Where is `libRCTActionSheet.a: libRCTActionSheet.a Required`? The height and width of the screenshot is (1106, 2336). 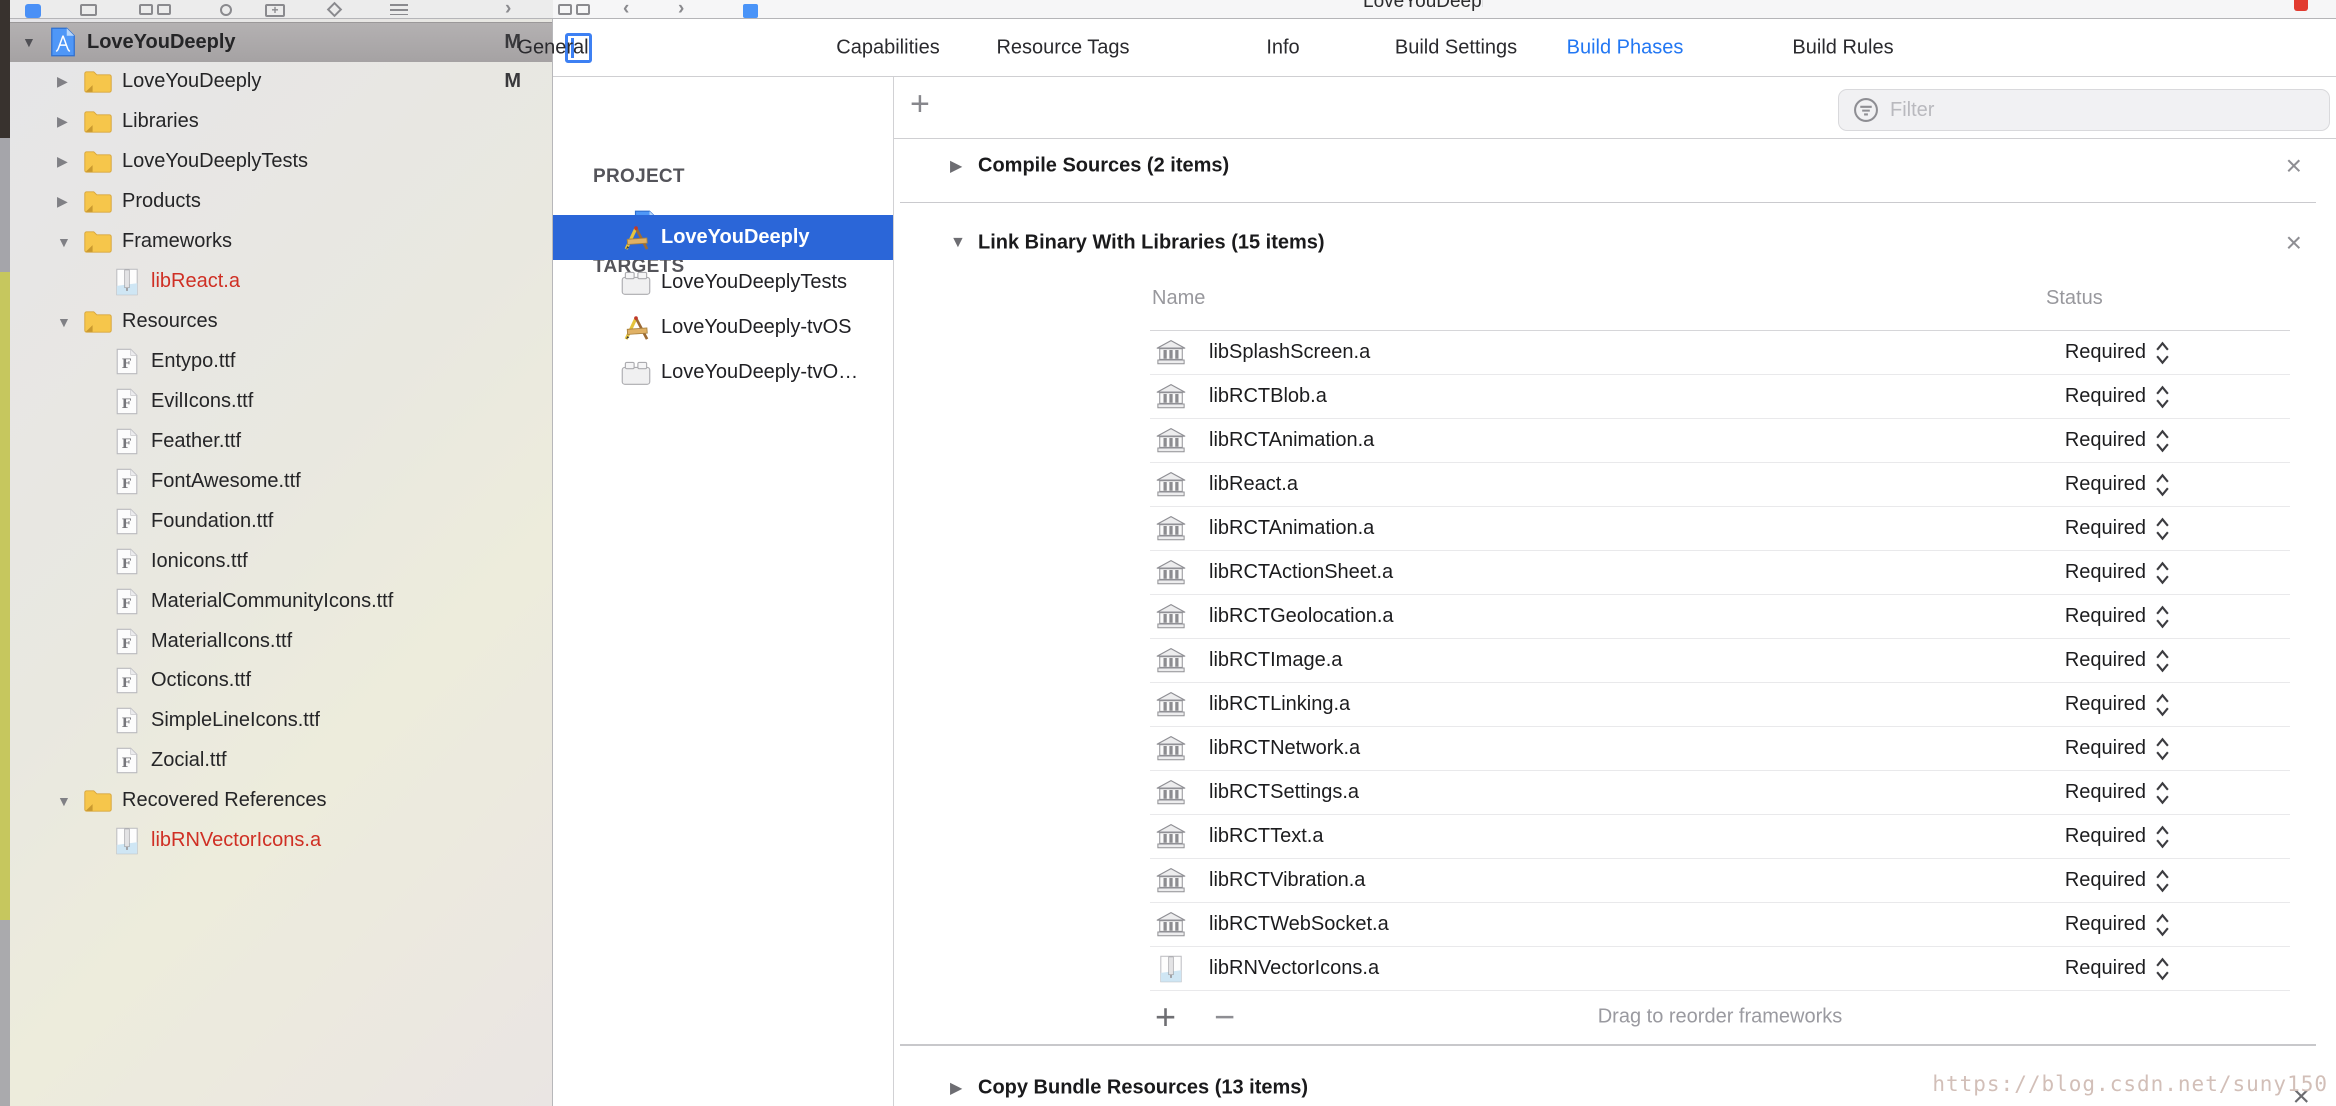
libRCTActionSheet.a: libRCTActionSheet.a Required is located at coordinates (1720, 573).